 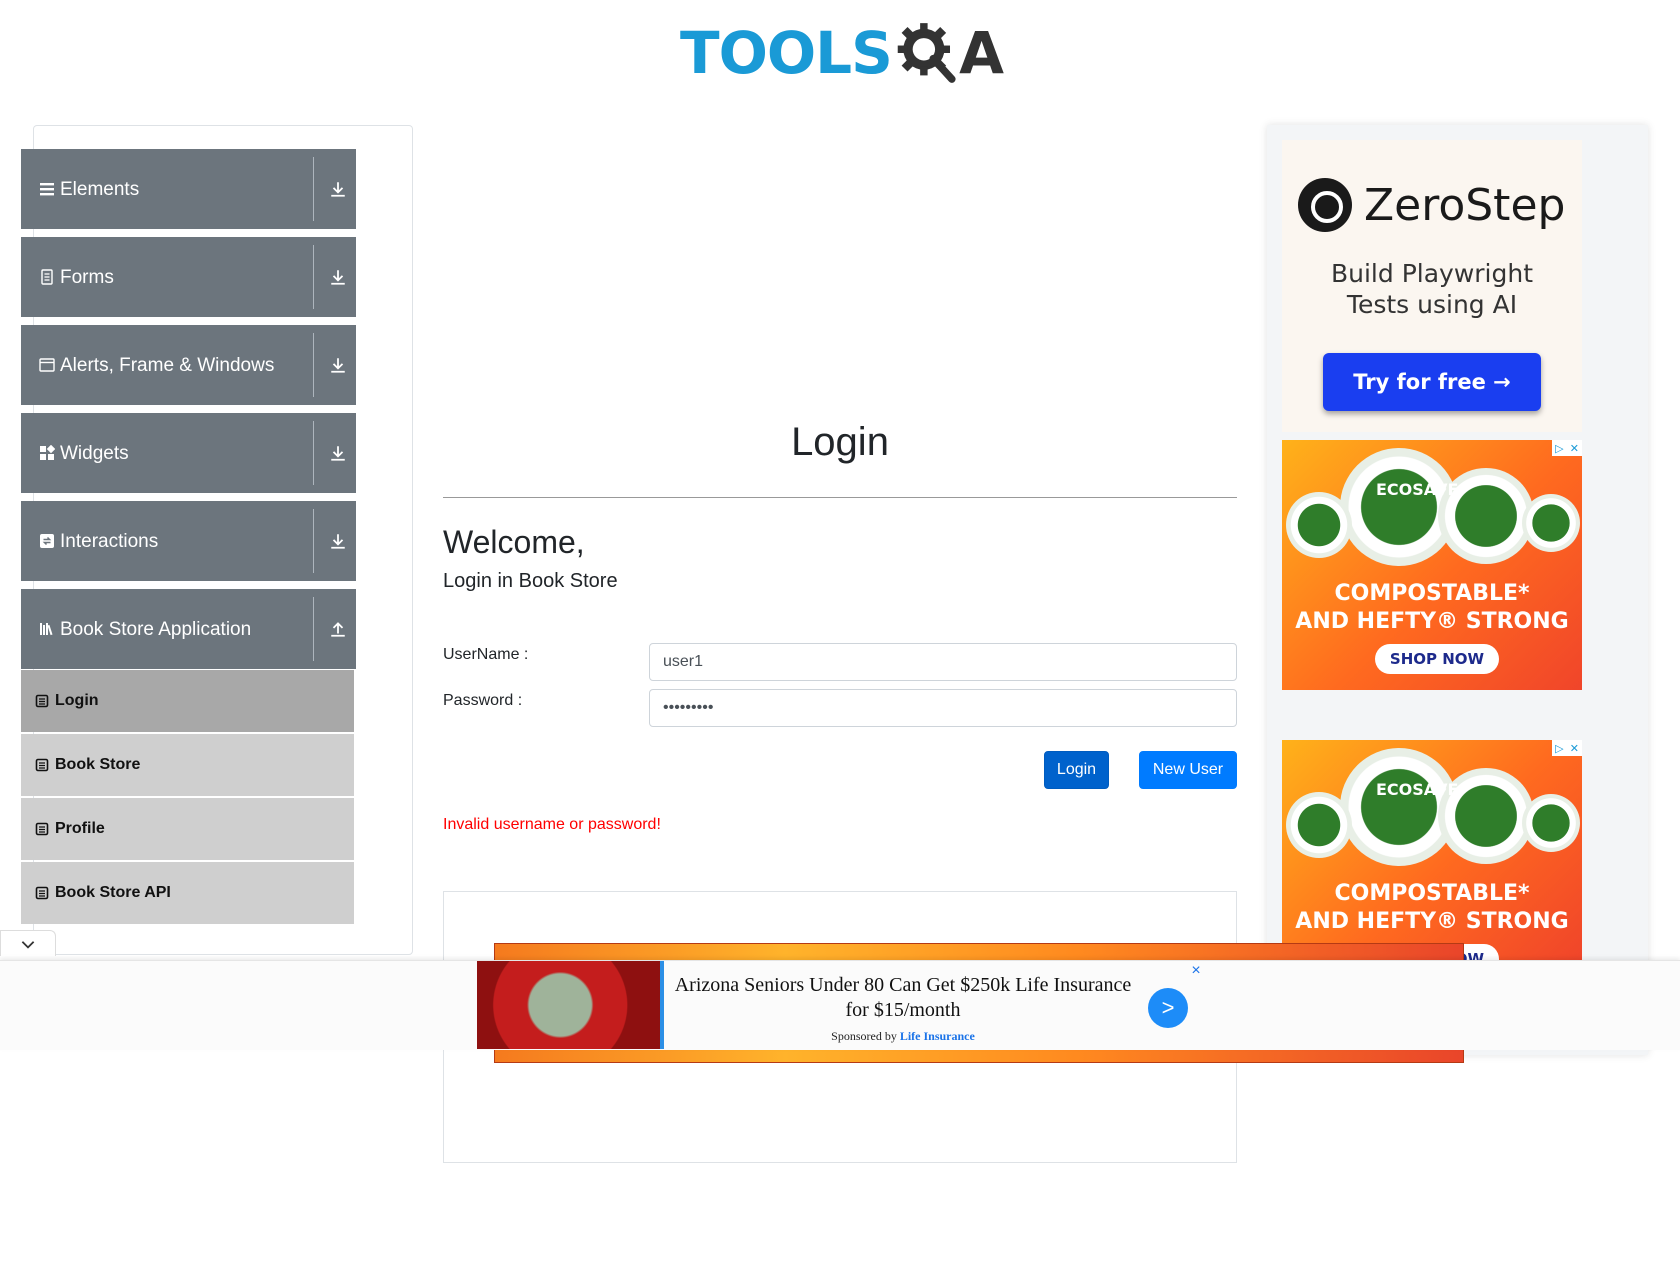 I want to click on nav-item-book-store: Book Store, so click(x=187, y=765).